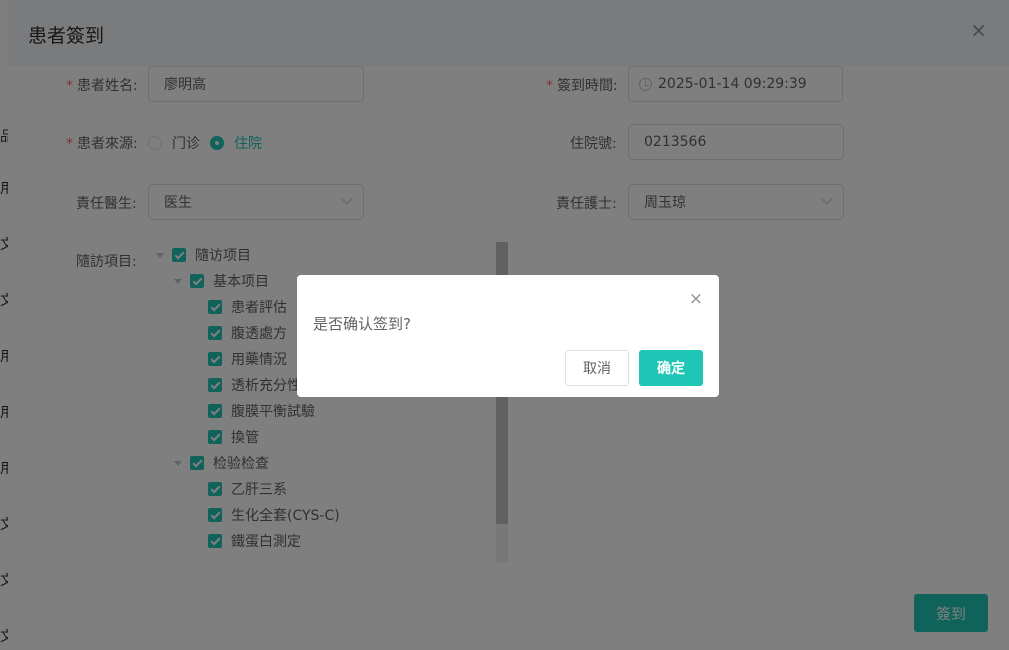 The width and height of the screenshot is (1009, 650). What do you see at coordinates (362, 324) in the screenshot?
I see `confirm-message: 是否确认签到?` at bounding box center [362, 324].